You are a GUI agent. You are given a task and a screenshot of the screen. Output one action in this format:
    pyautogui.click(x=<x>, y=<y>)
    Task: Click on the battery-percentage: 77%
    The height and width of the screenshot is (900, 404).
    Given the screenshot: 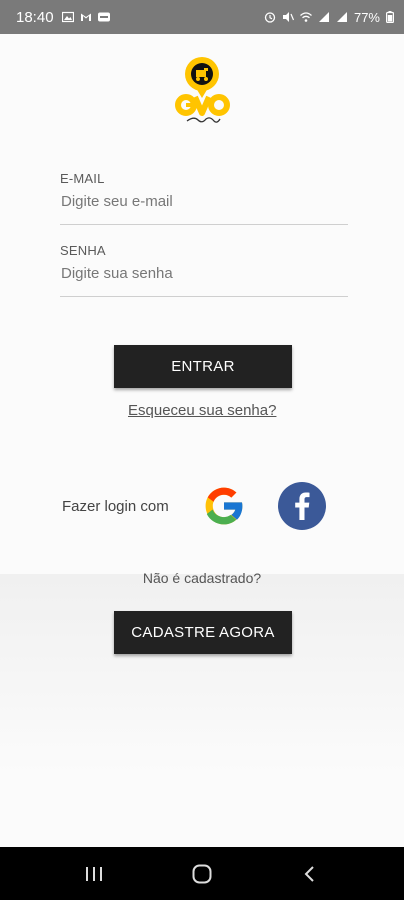 What is the action you would take?
    pyautogui.click(x=366, y=17)
    